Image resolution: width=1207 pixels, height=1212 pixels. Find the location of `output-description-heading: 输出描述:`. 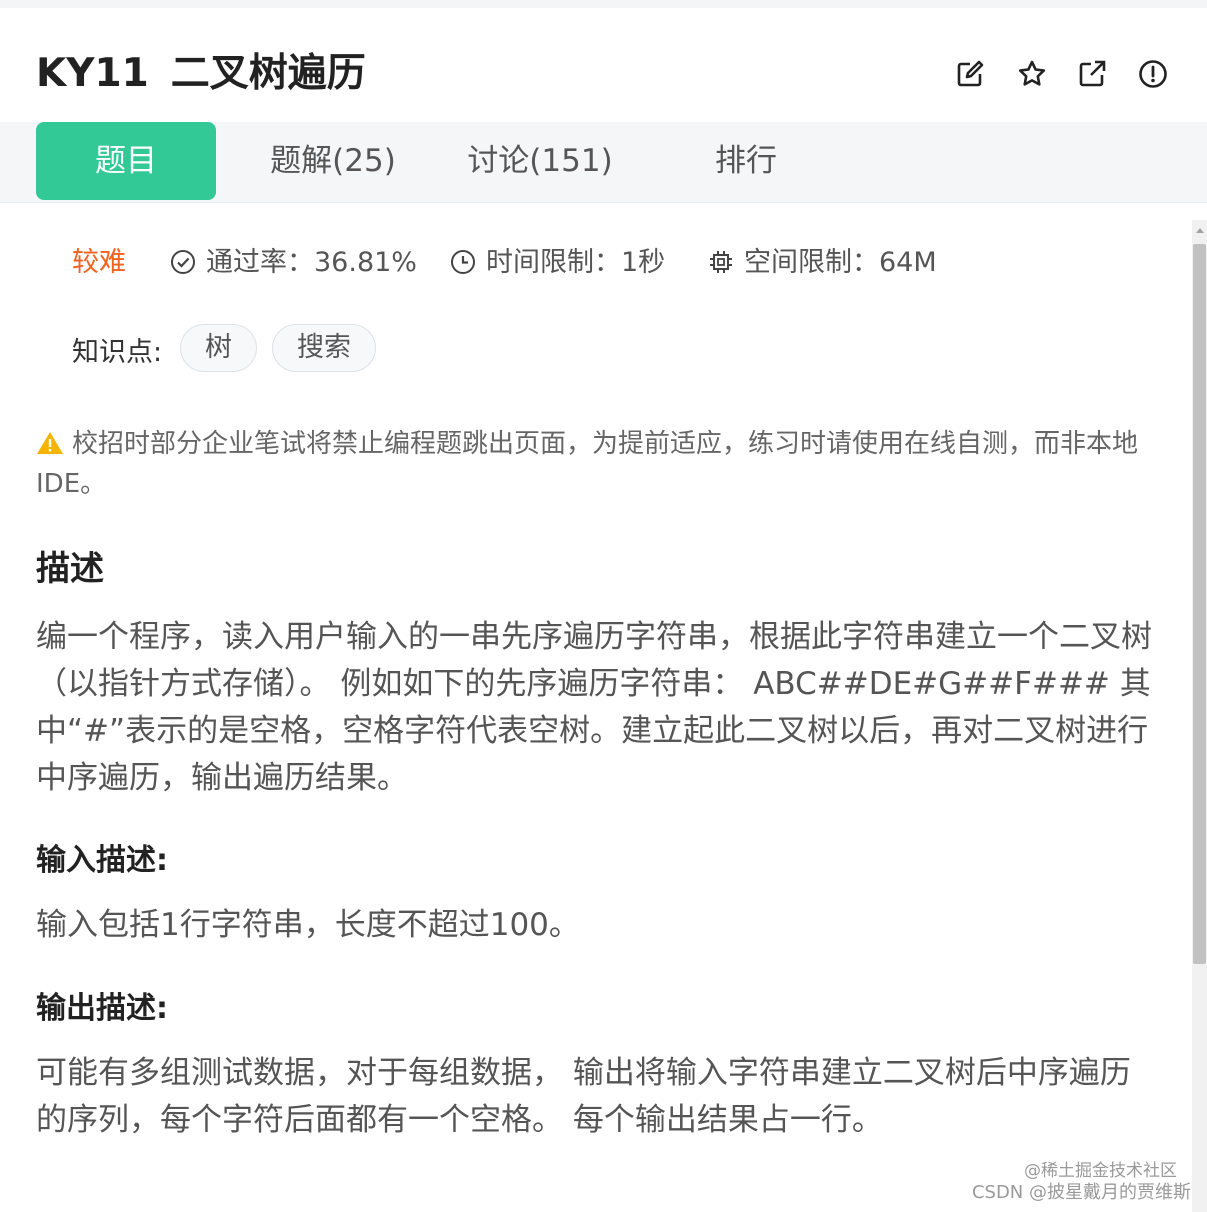

output-description-heading: 输出描述: is located at coordinates (102, 1008).